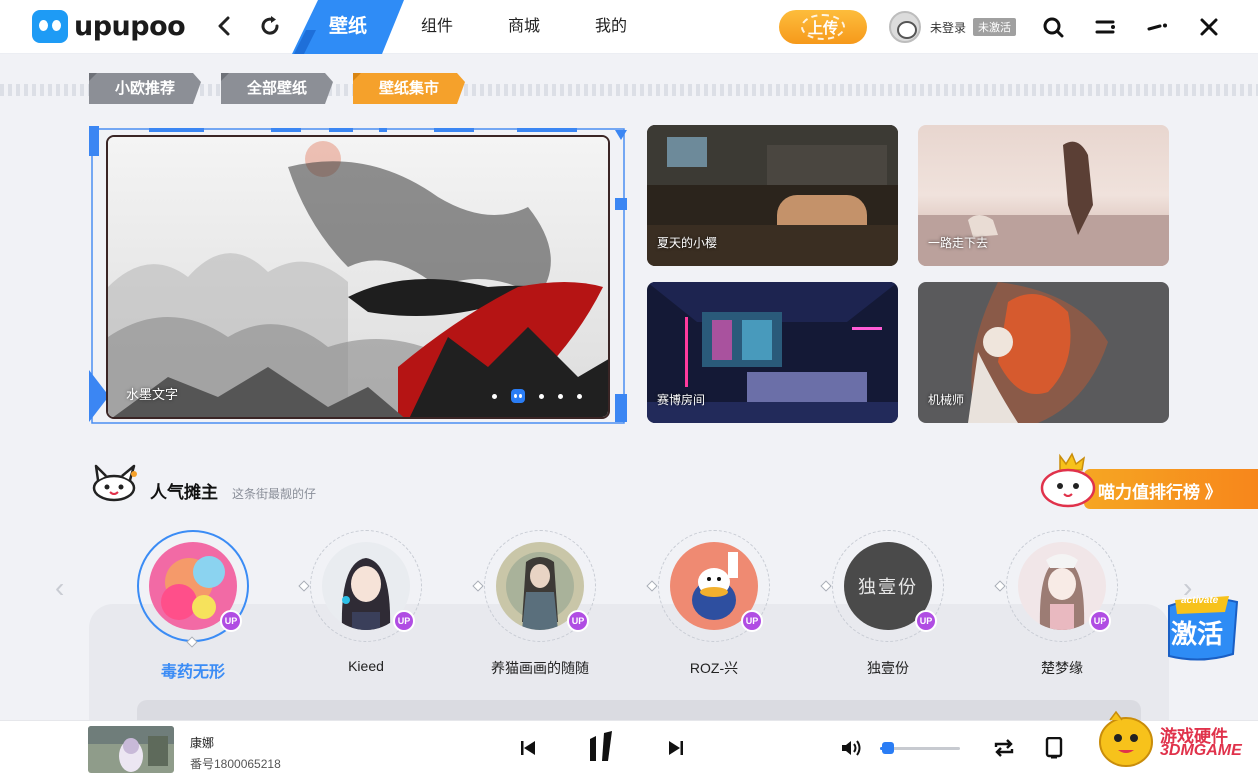 Image resolution: width=1258 pixels, height=776 pixels. Describe the element at coordinates (537, 396) in the screenshot. I see `carousel-dots` at that location.